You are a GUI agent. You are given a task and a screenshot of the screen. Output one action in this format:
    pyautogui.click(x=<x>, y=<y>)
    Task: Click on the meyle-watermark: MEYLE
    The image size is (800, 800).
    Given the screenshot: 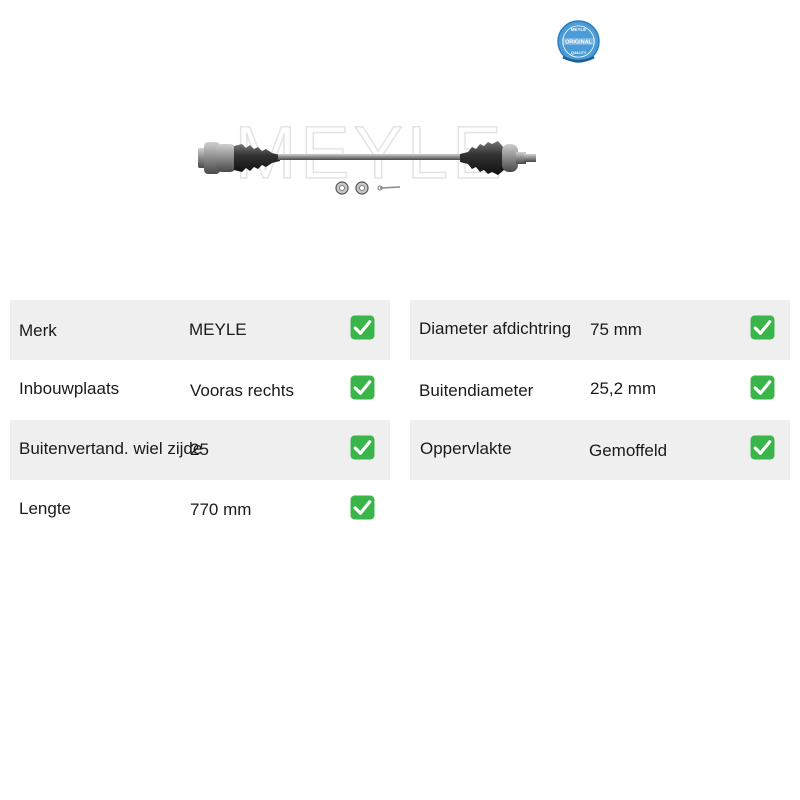 What is the action you would take?
    pyautogui.click(x=370, y=152)
    